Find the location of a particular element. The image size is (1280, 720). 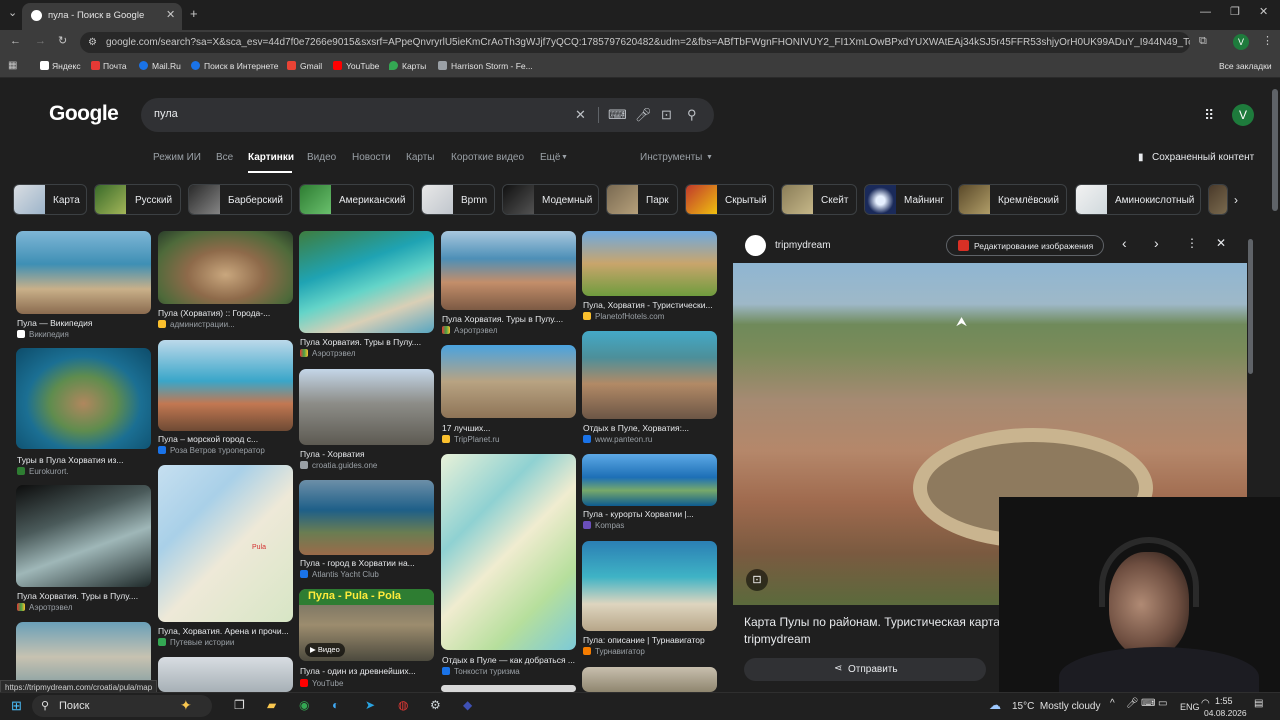

share-button: ⋖ Отправить is located at coordinates (865, 669).